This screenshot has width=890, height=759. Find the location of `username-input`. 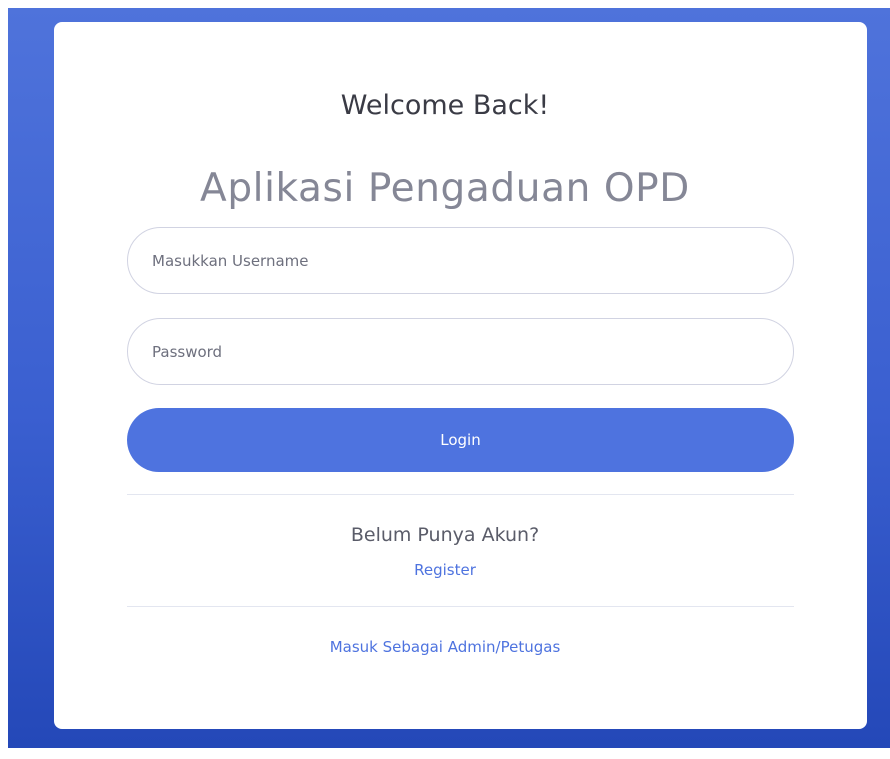

username-input is located at coordinates (457, 260).